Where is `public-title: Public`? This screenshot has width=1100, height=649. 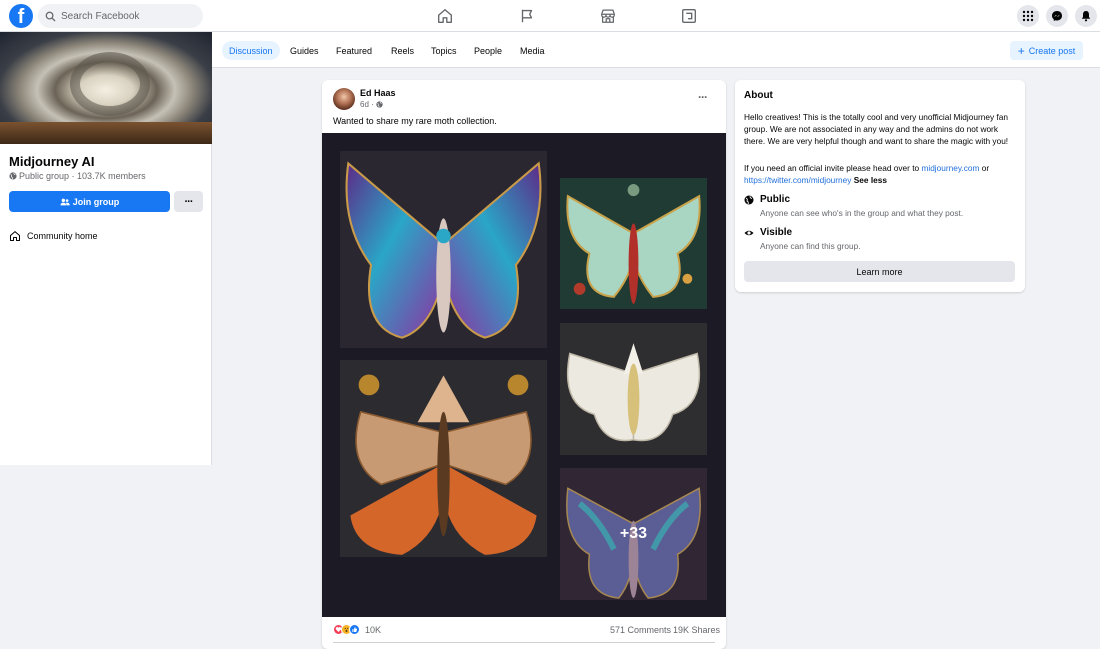
public-title: Public is located at coordinates (775, 199).